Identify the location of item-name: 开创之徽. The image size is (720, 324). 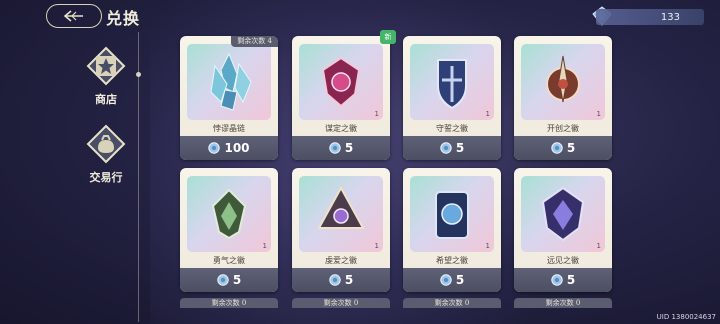
(563, 128).